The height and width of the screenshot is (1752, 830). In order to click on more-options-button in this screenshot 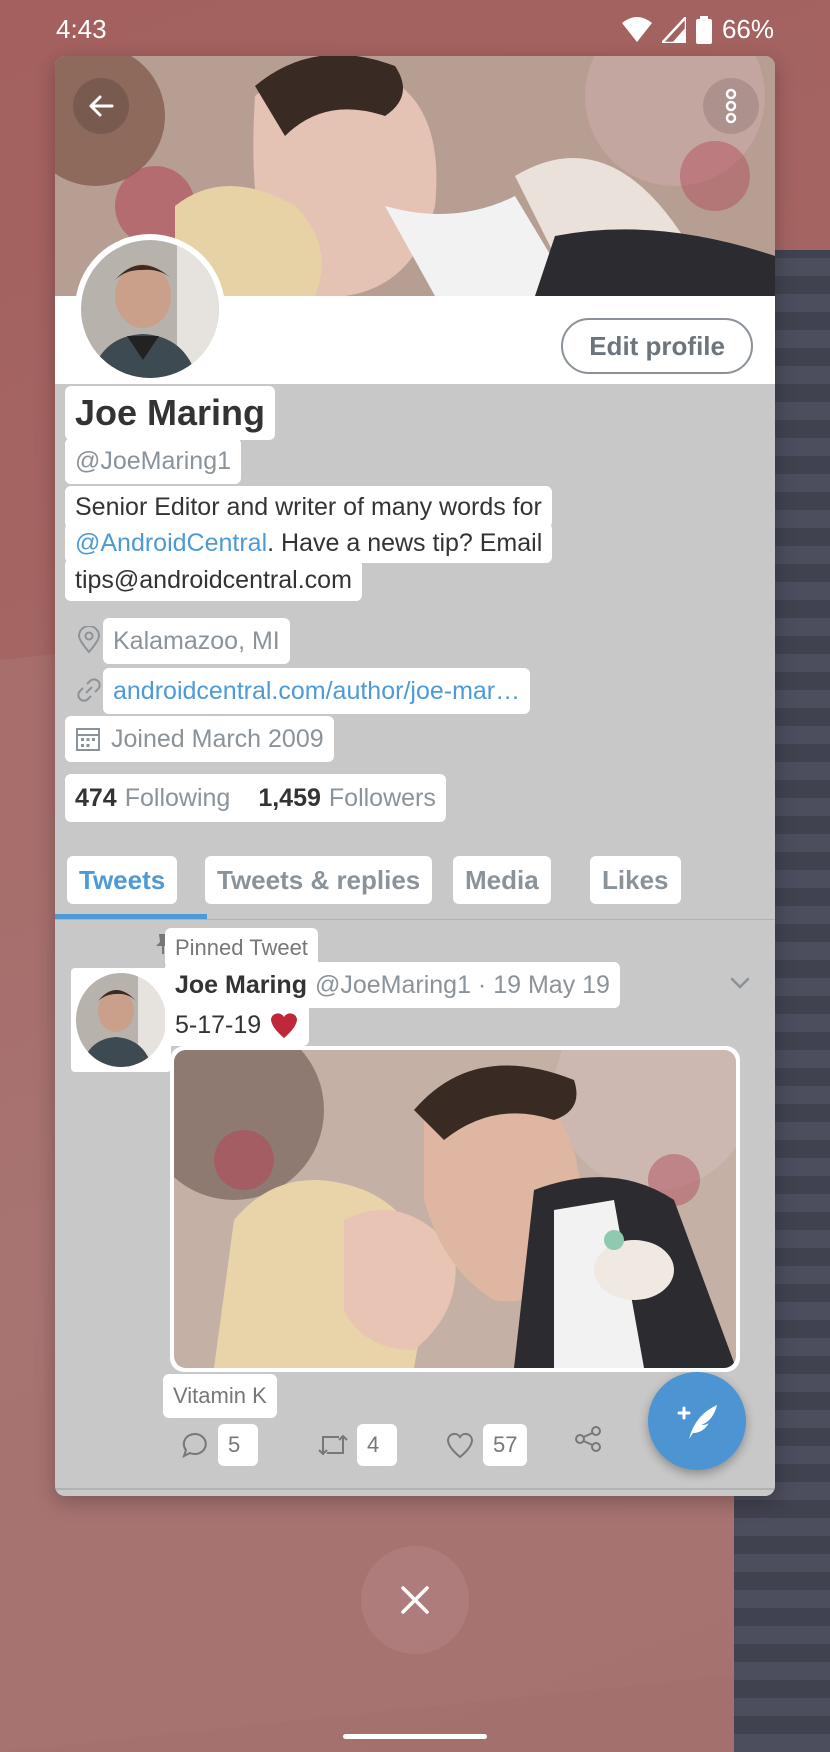, I will do `click(731, 106)`.